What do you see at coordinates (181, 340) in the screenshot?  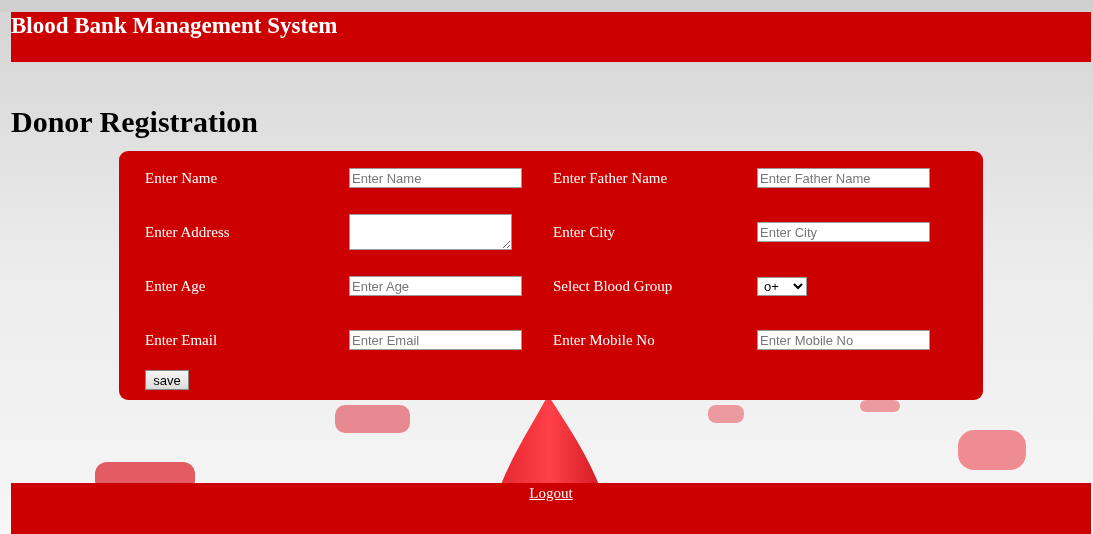 I see `field-label: Enter Email` at bounding box center [181, 340].